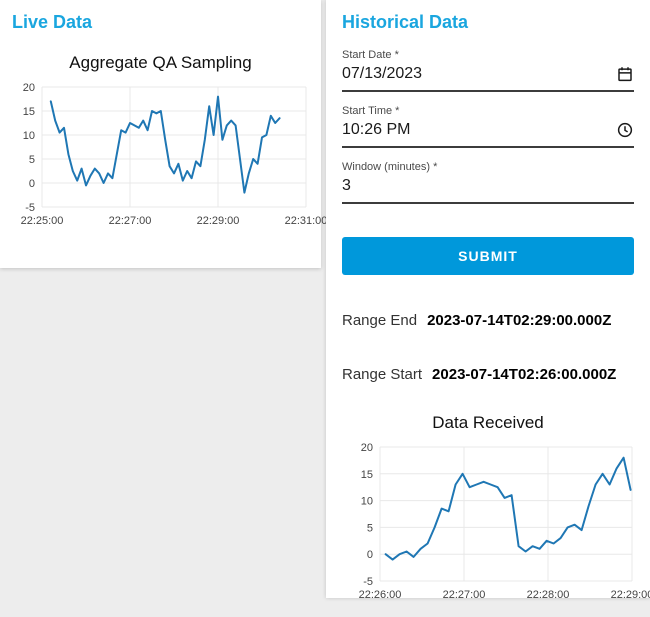  I want to click on range-end-row: Range End 2023-07-14T02:29:00.000Z, so click(488, 320).